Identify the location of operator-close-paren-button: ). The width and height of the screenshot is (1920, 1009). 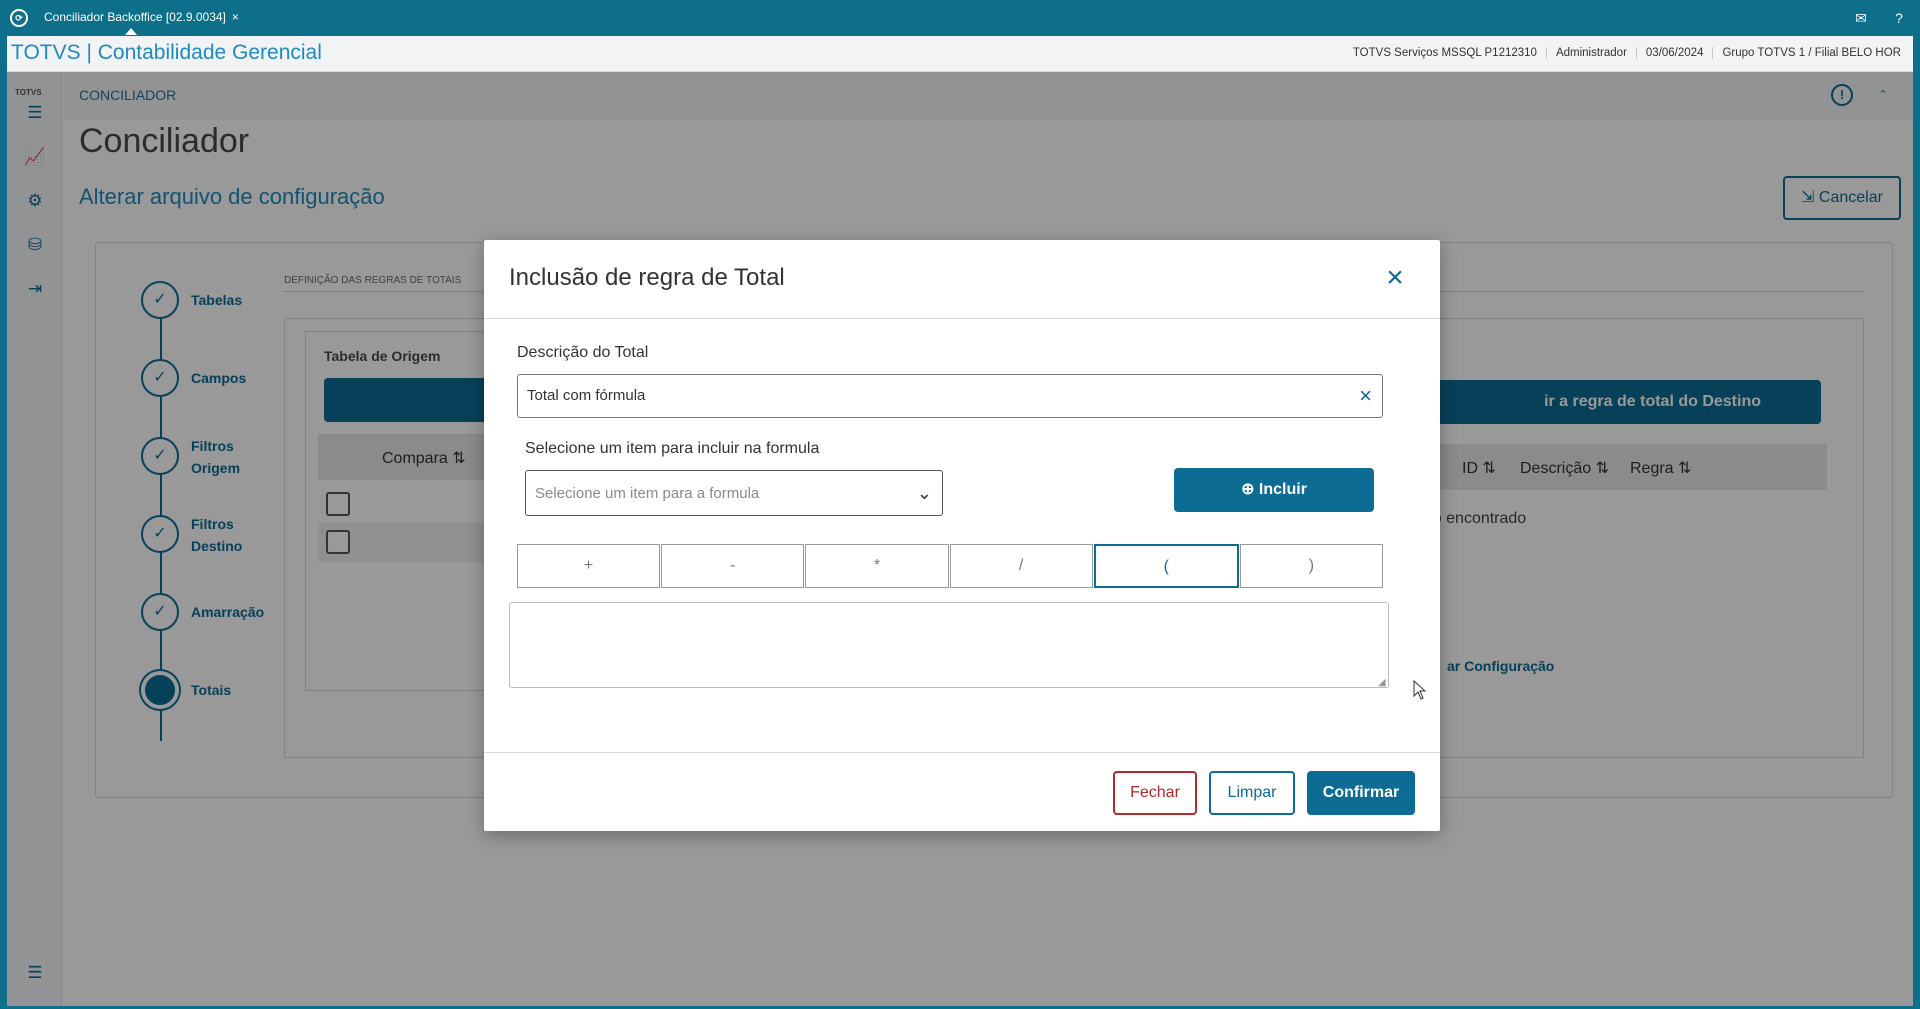
(1311, 566).